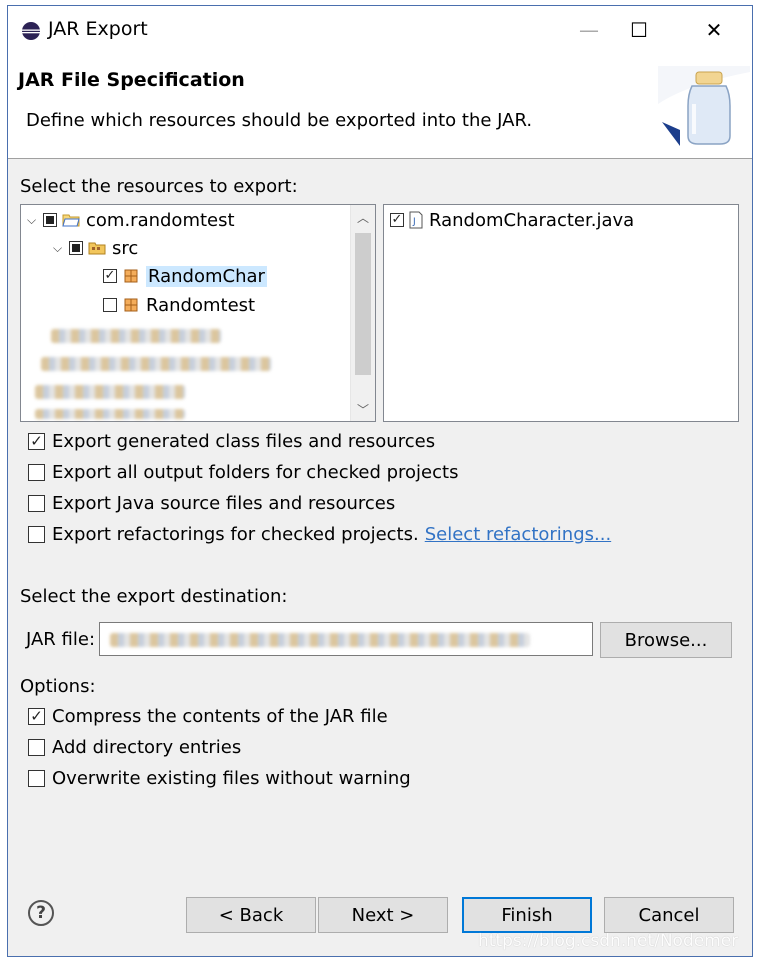  I want to click on jar-file-input, so click(346, 639).